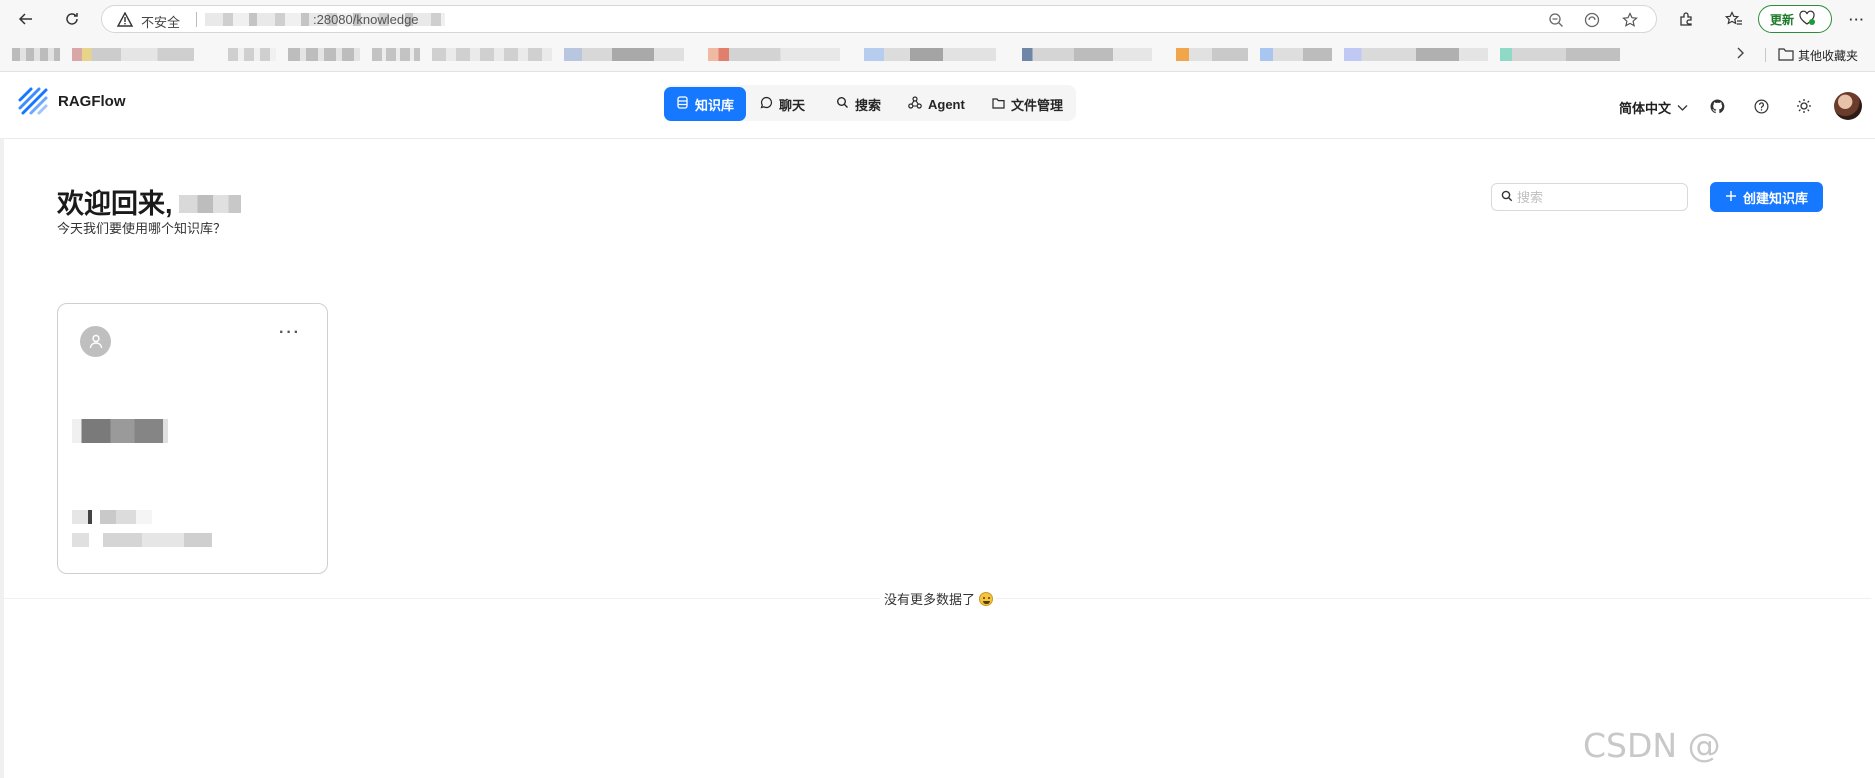  I want to click on main-nav: 知识库 聊天 搜索 Agent 文件管理, so click(870, 103).